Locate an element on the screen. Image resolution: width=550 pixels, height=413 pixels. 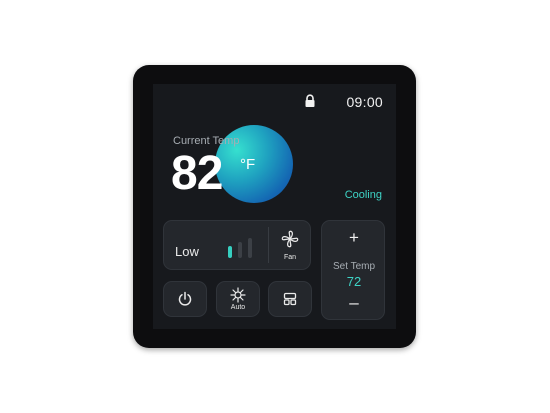
mode-status: Cooling is located at coordinates (363, 195).